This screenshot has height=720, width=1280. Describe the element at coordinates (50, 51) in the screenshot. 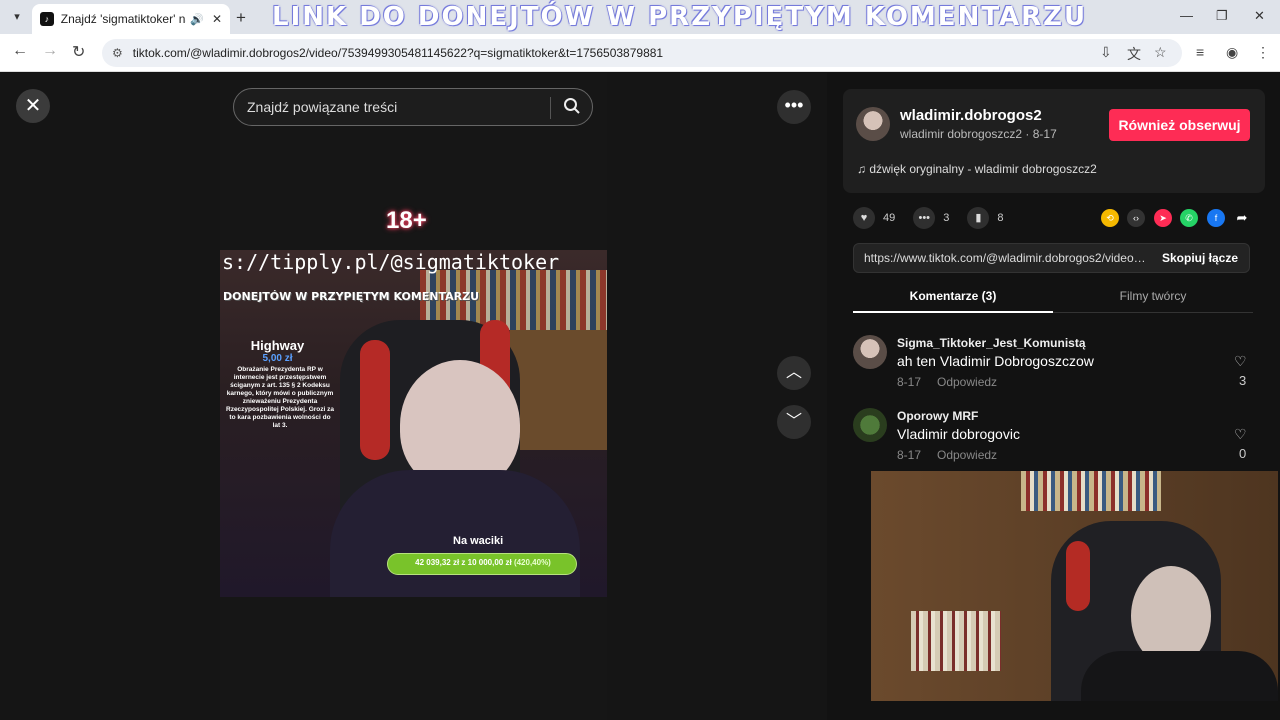

I see `forward-icon: →` at that location.